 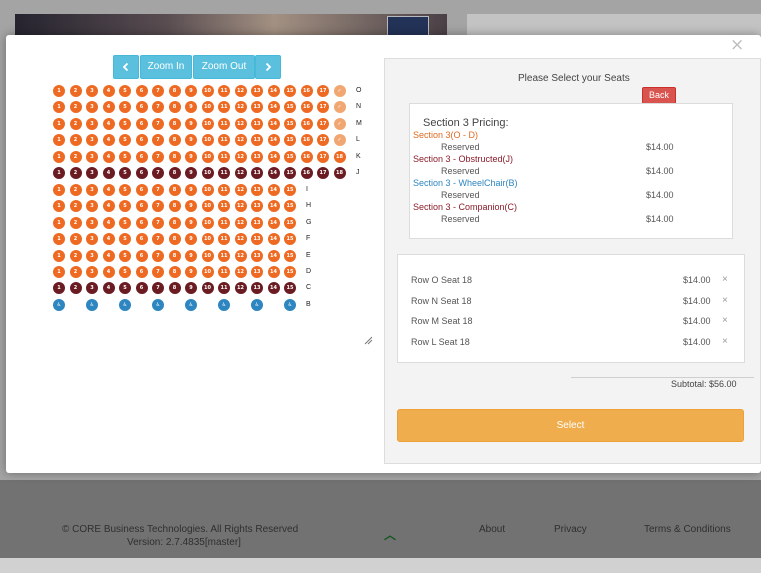 What do you see at coordinates (659, 95) in the screenshot?
I see `back-button: Back` at bounding box center [659, 95].